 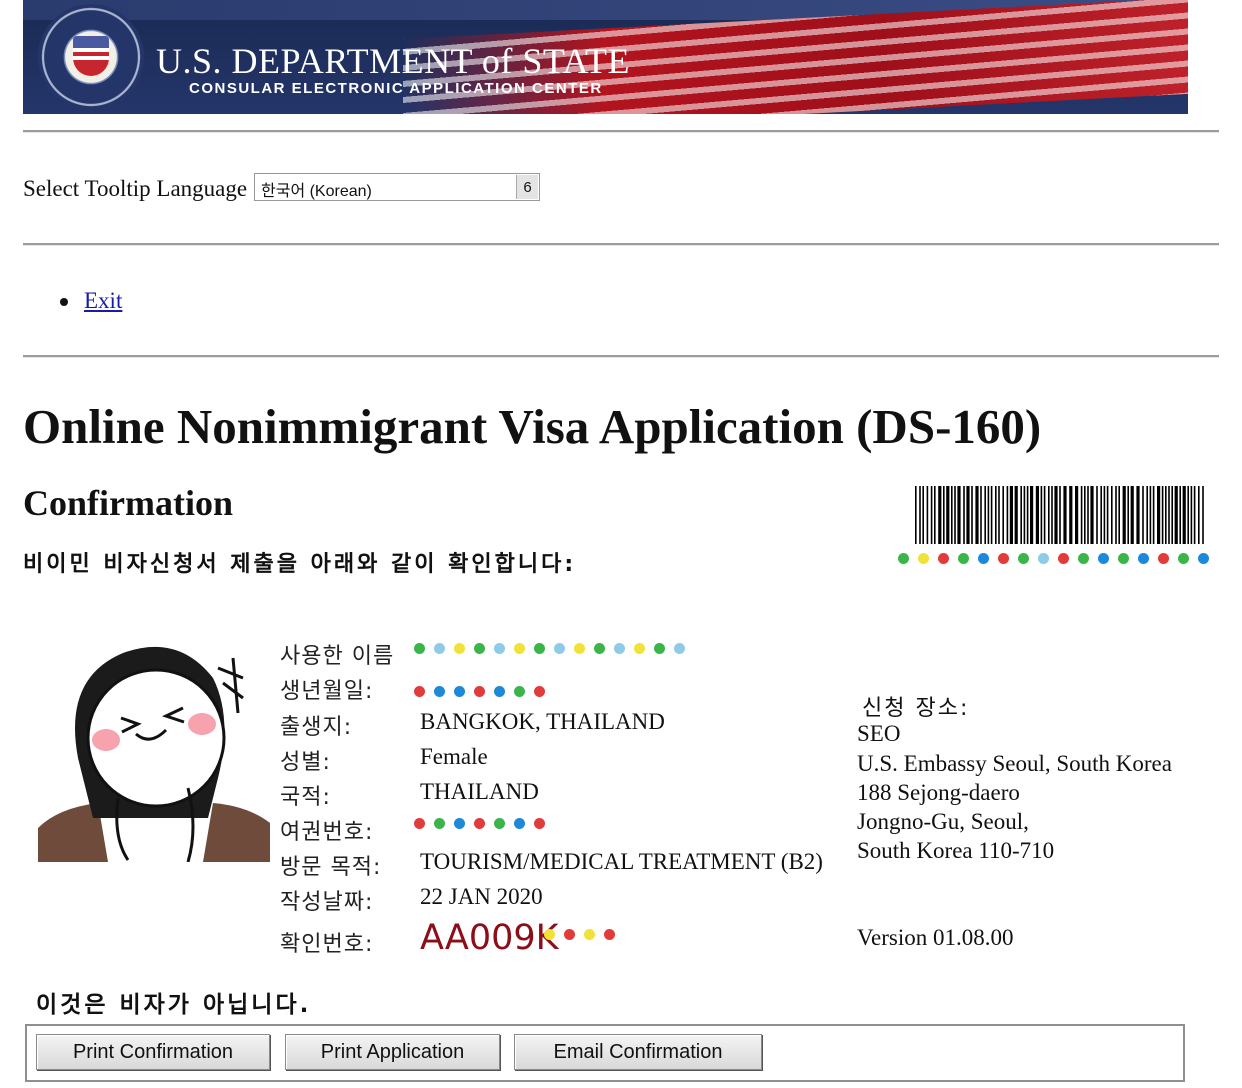 I want to click on applicant-photo-sticker-icon, so click(x=154, y=754).